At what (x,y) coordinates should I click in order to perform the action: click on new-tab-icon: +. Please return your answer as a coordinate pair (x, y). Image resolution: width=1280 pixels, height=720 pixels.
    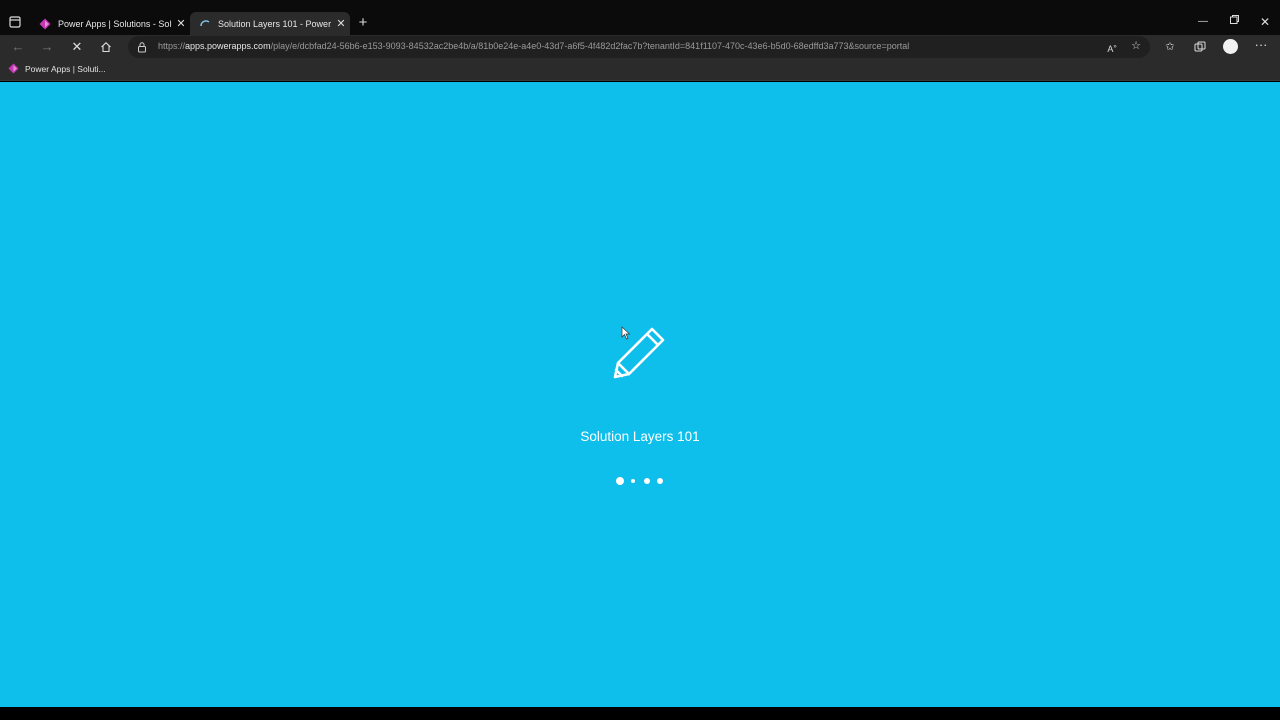
    Looking at the image, I should click on (363, 23).